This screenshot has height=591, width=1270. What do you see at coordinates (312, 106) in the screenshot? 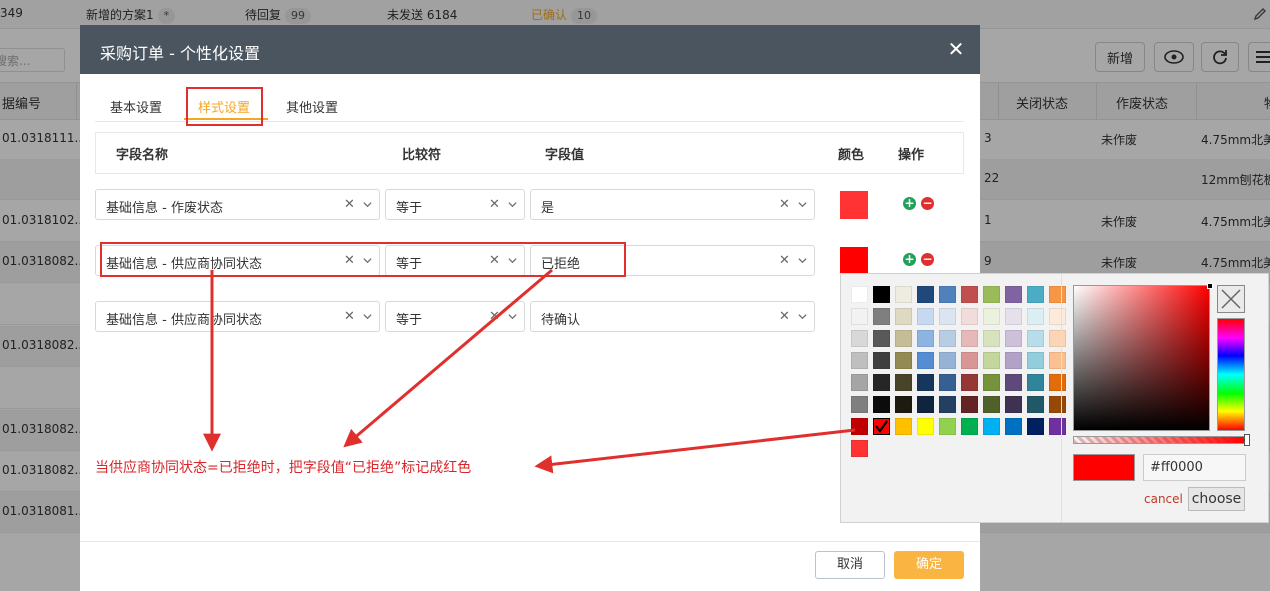
I see `tab-other-settings: 其他设置` at bounding box center [312, 106].